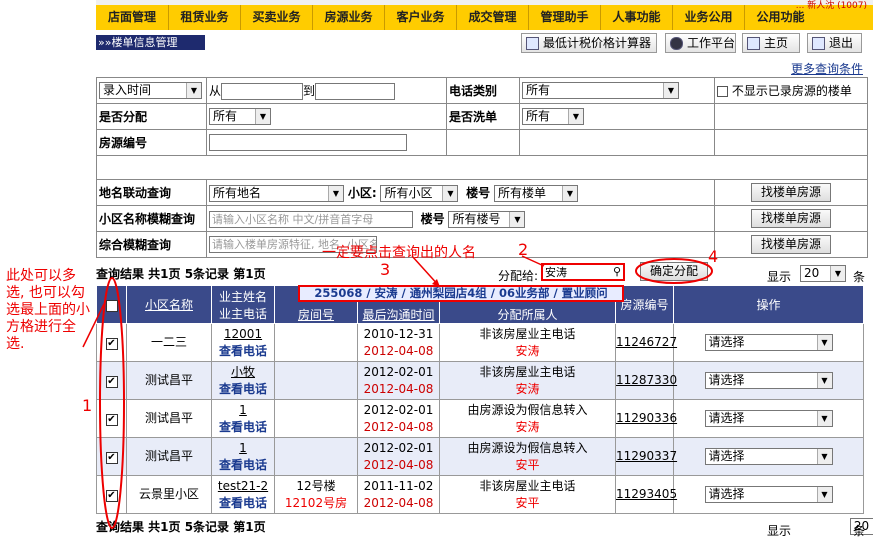 The image size is (873, 543). Describe the element at coordinates (112, 403) in the screenshot. I see `annotation-checkbox-ellipse` at that location.